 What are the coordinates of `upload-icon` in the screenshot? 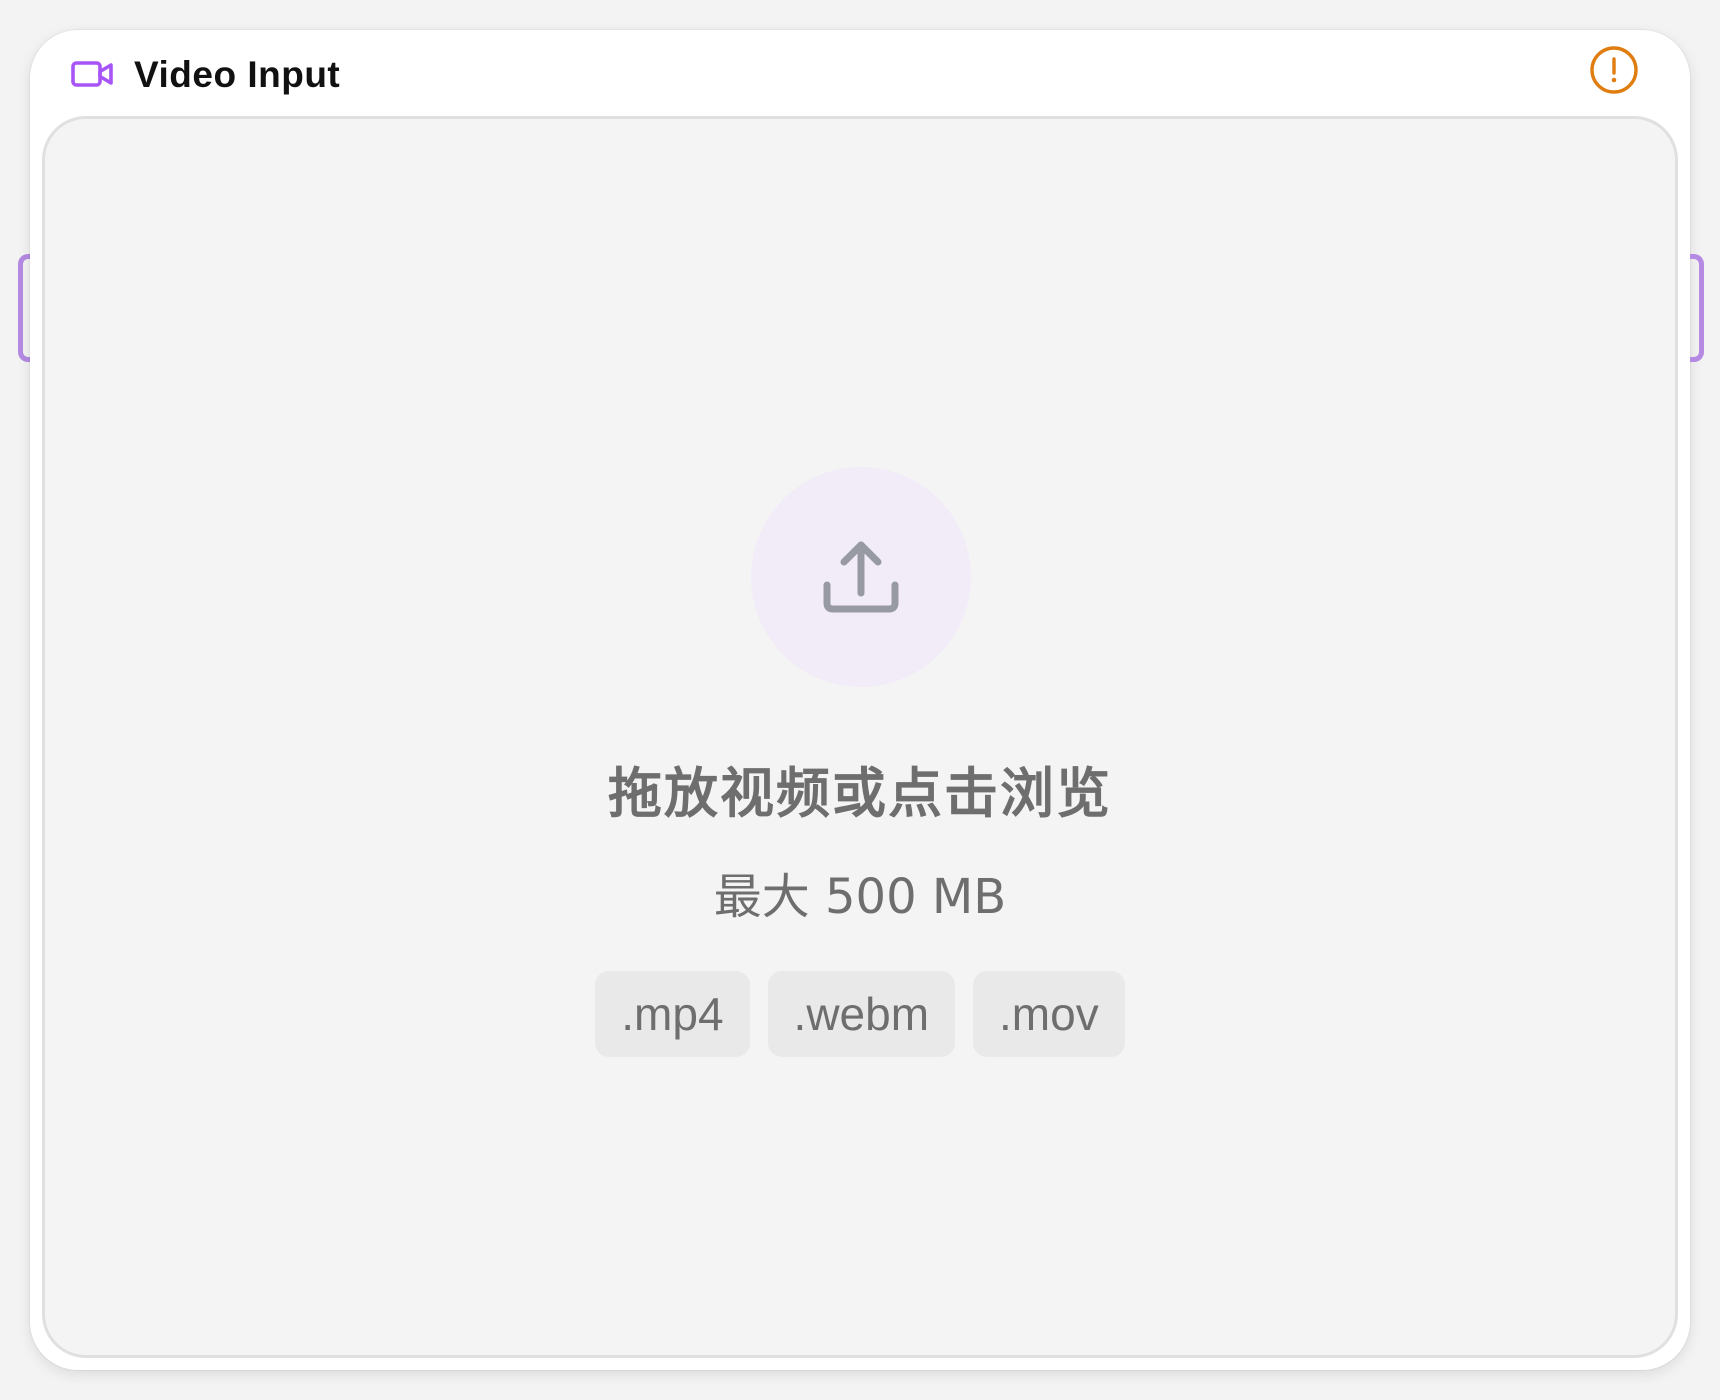 It's located at (861, 577).